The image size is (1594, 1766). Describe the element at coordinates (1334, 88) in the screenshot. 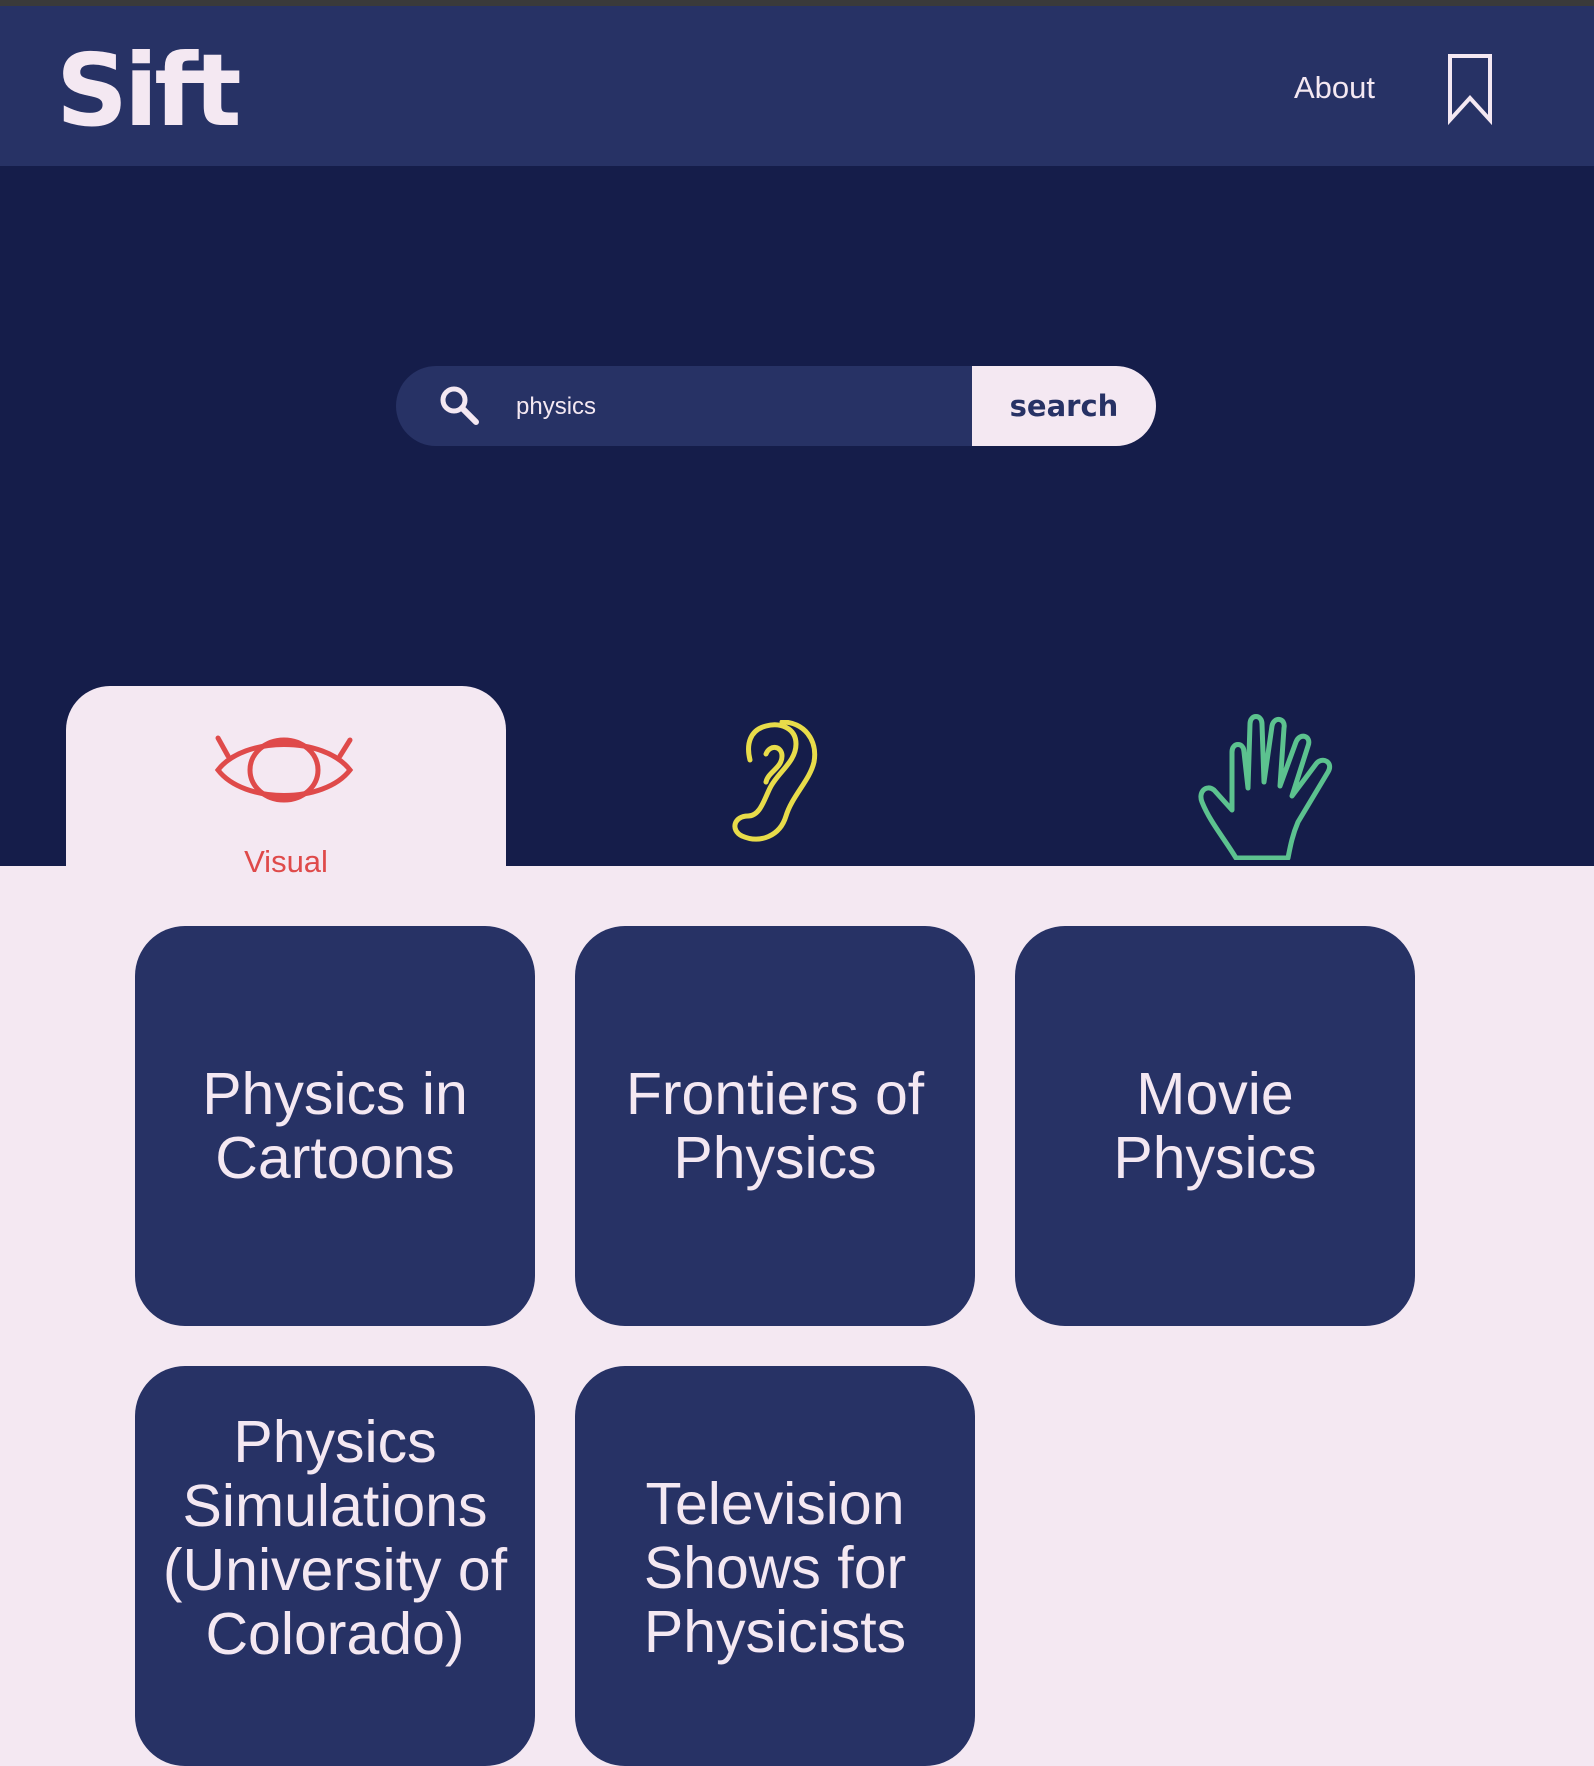

I see `about-link: About` at that location.